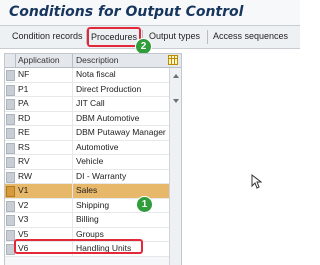  What do you see at coordinates (114, 37) in the screenshot?
I see `procedures-button: Procedures` at bounding box center [114, 37].